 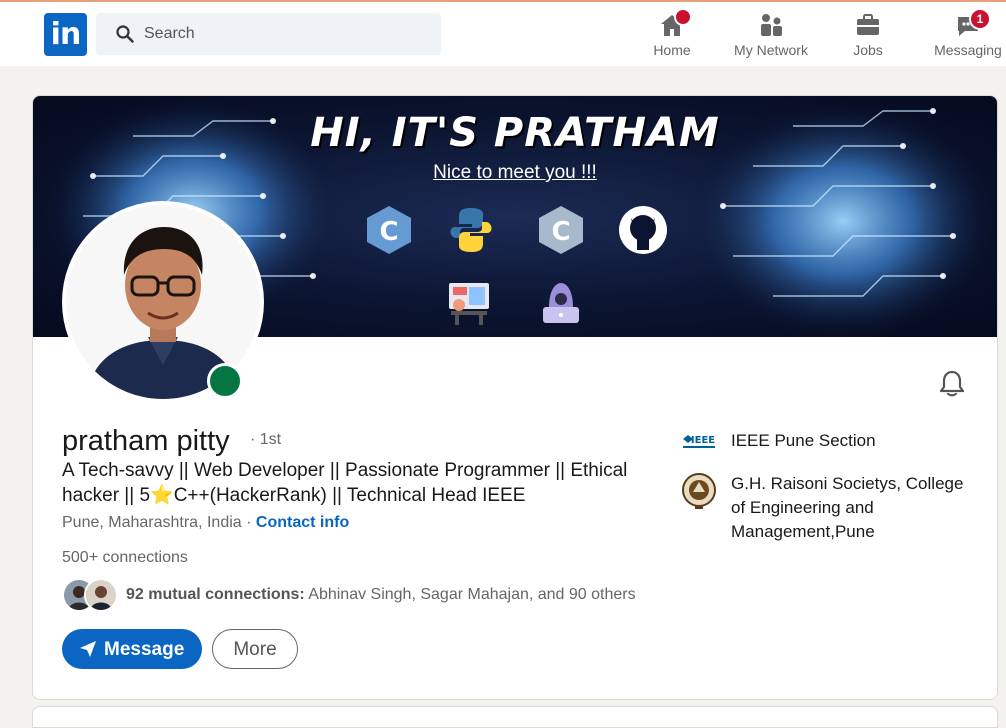 I want to click on more-button: More, so click(x=255, y=649).